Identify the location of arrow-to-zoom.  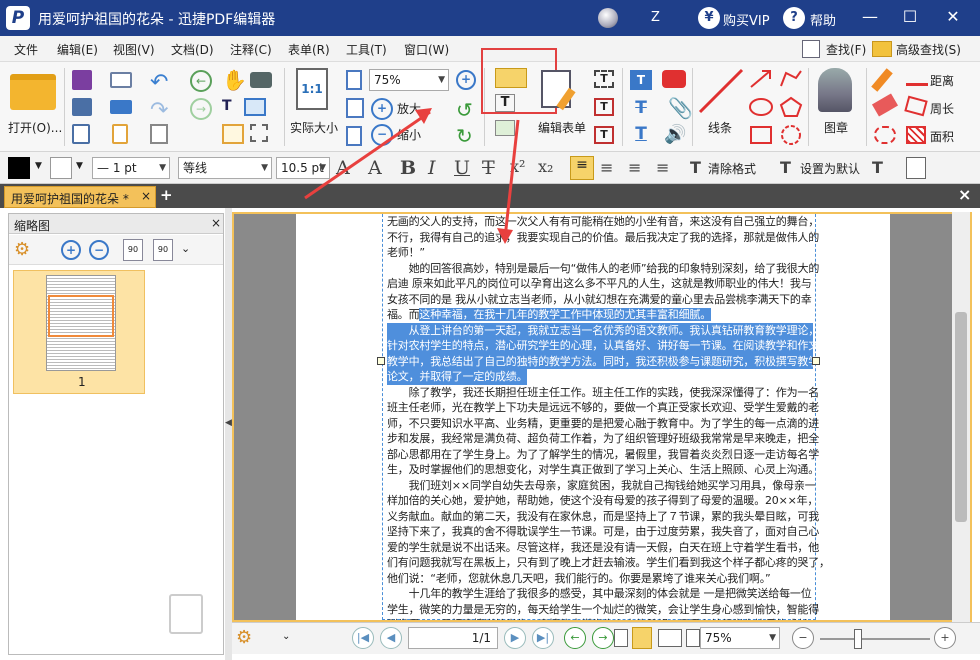
(367, 155).